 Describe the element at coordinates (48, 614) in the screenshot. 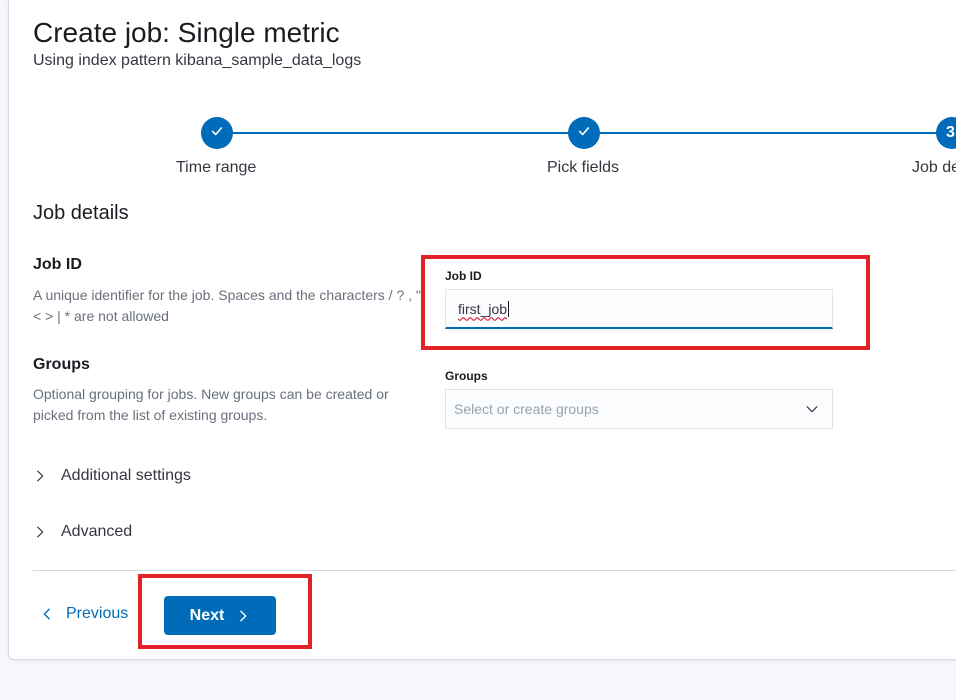

I see `chevron-left-icon` at that location.